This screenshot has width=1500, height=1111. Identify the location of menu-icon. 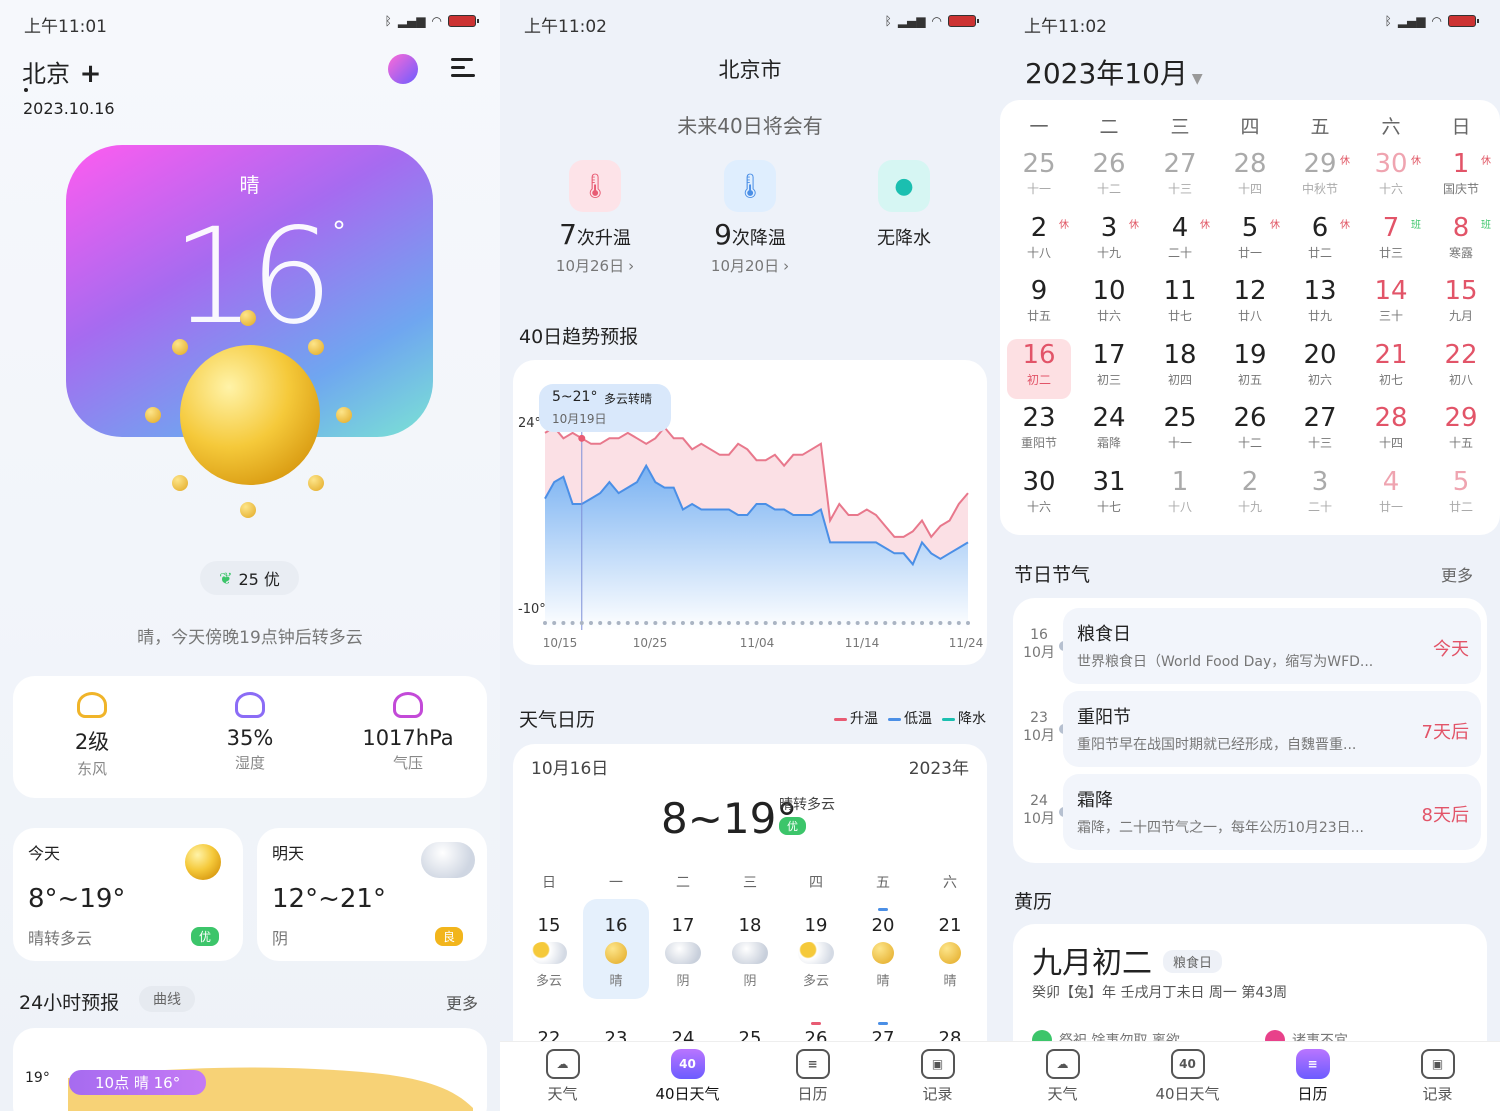
(464, 69).